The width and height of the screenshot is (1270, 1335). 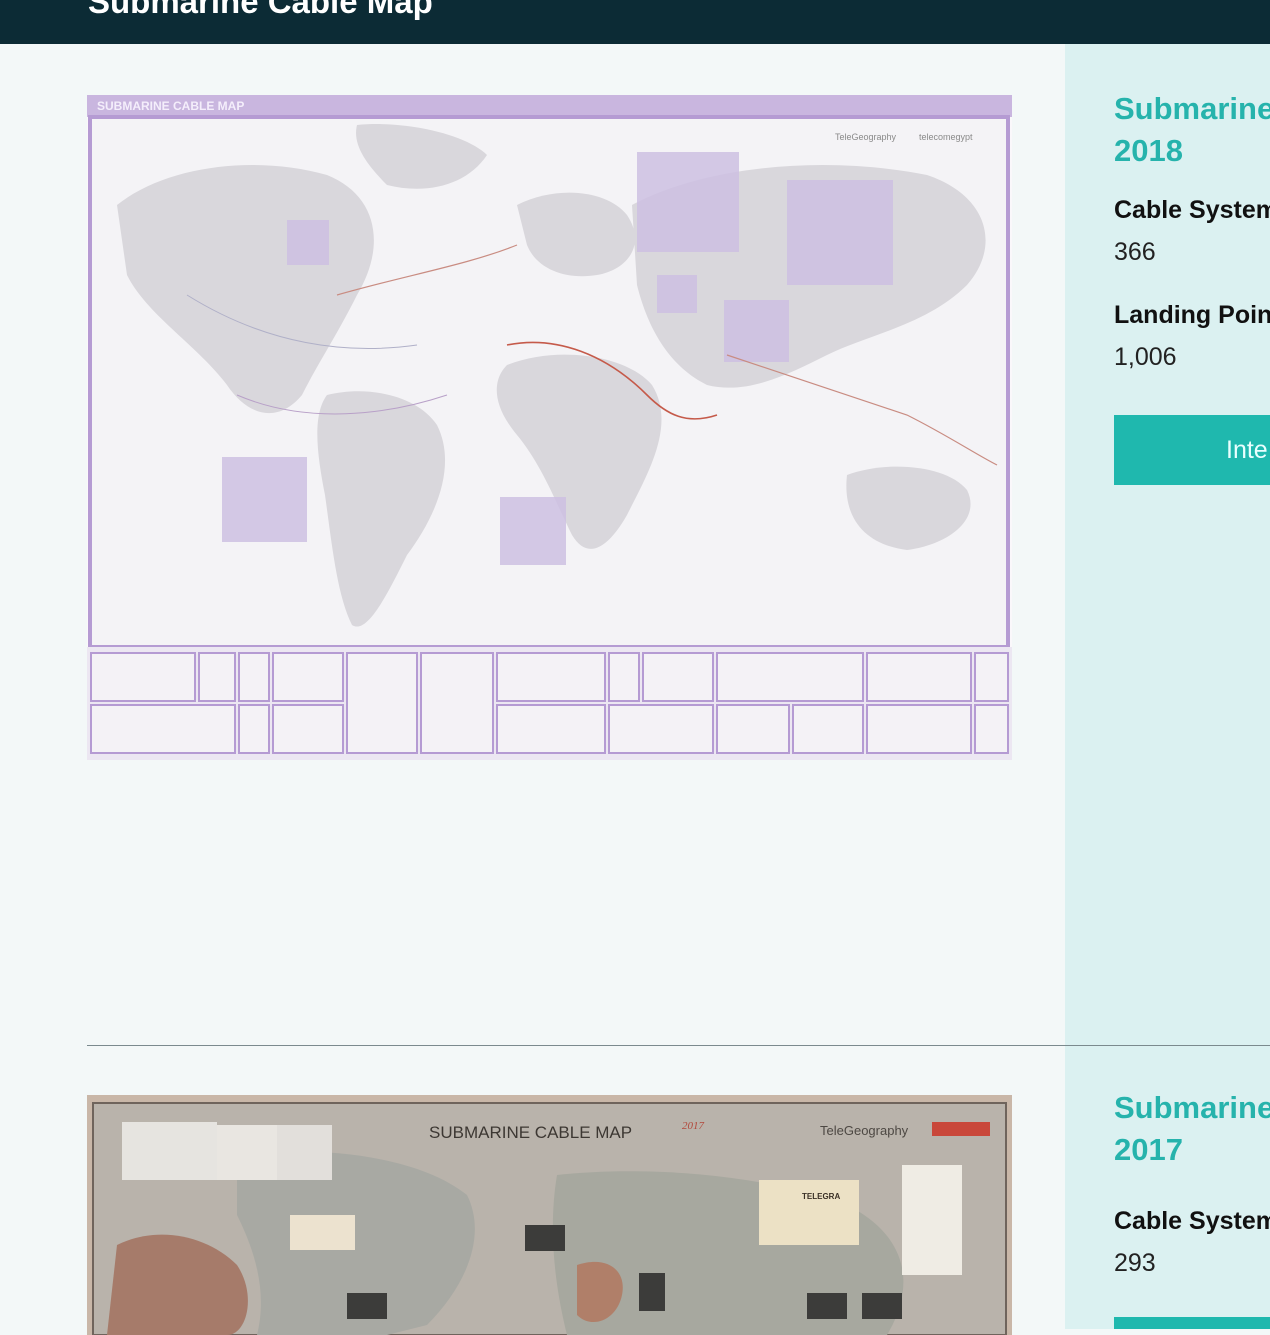 I want to click on map-2017-banner: SUBMARINE CABLE MAP, so click(x=530, y=1132).